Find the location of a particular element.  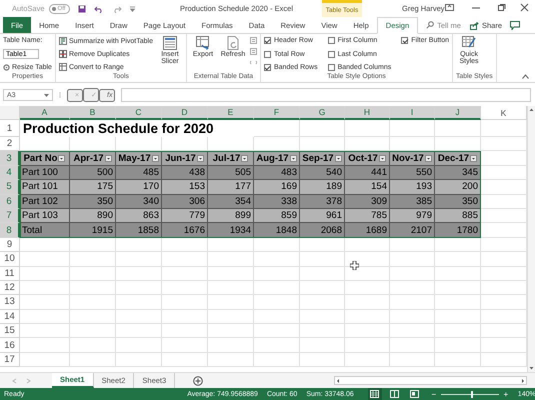

row-header: 9 is located at coordinates (10, 245).